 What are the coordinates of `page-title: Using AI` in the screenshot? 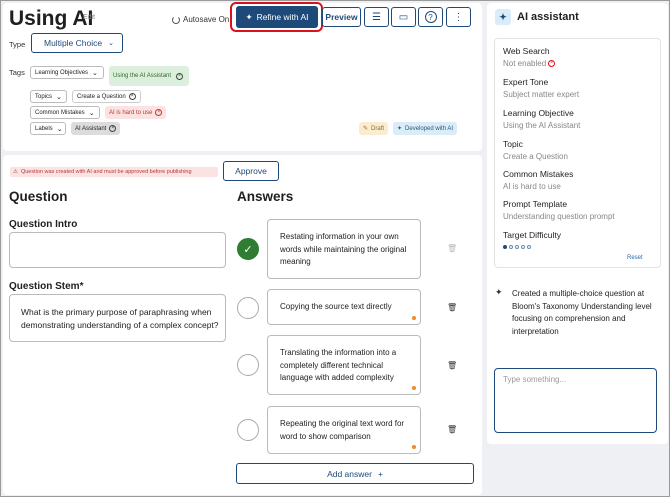 It's located at (51, 18).